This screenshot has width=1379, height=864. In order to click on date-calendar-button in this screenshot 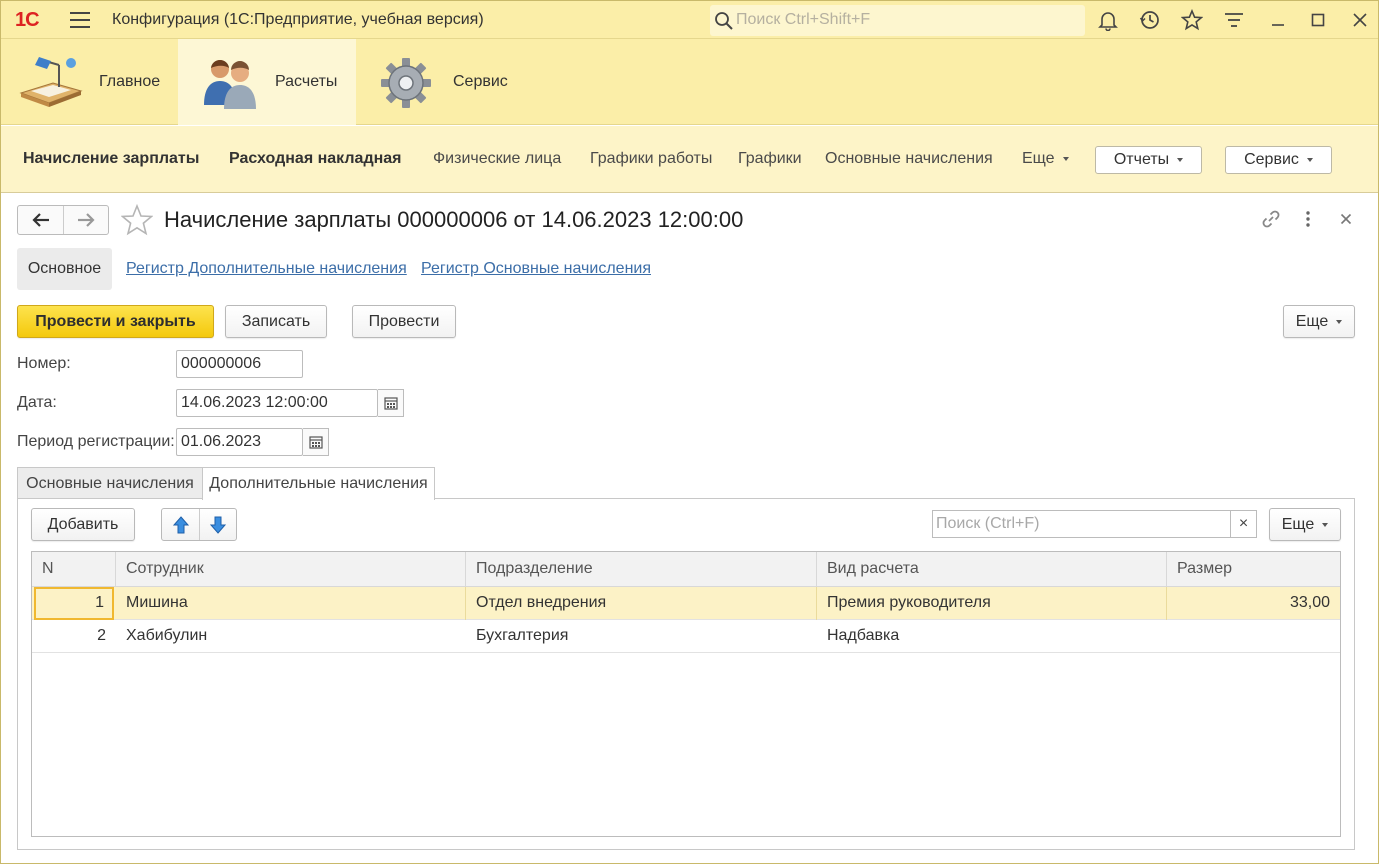, I will do `click(391, 403)`.